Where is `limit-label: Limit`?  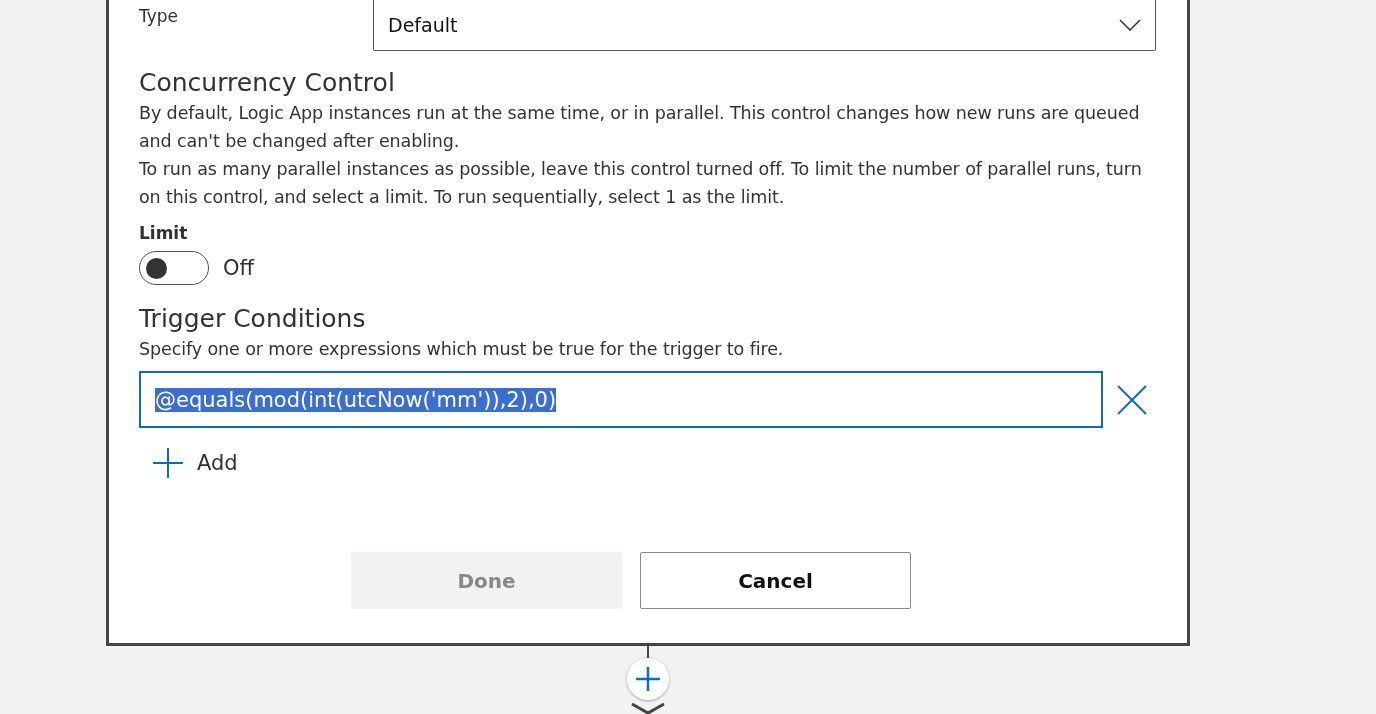
limit-label: Limit is located at coordinates (164, 233).